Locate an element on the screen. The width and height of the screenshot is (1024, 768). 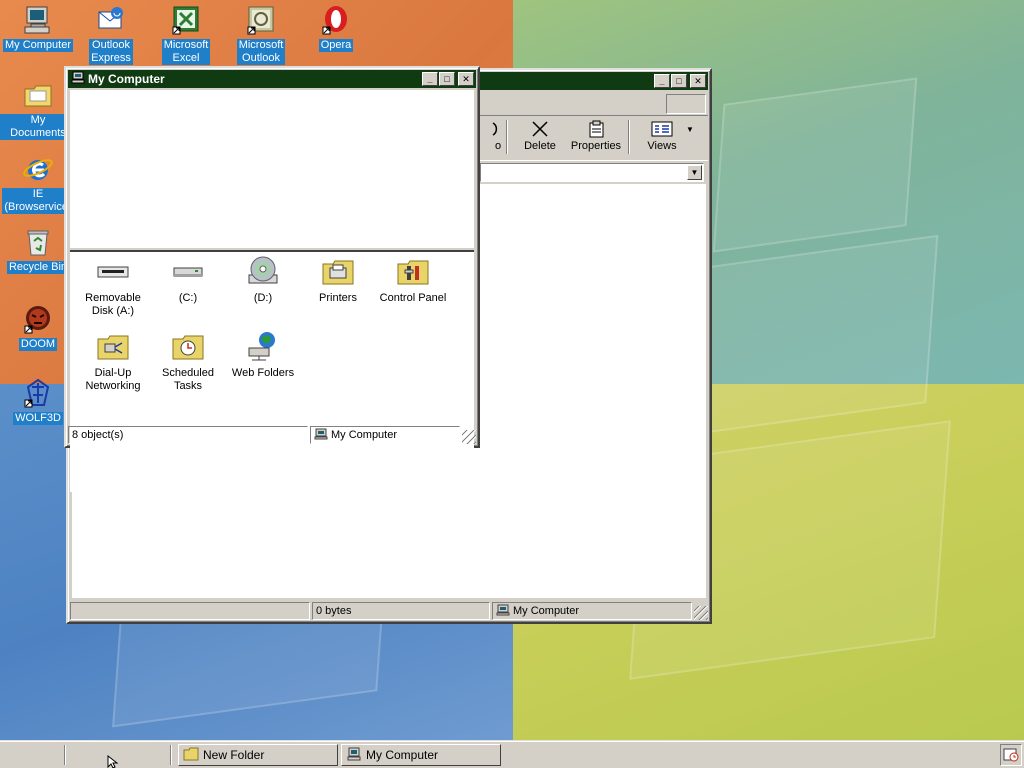
item-web-folders: Web Folders is located at coordinates (263, 354).